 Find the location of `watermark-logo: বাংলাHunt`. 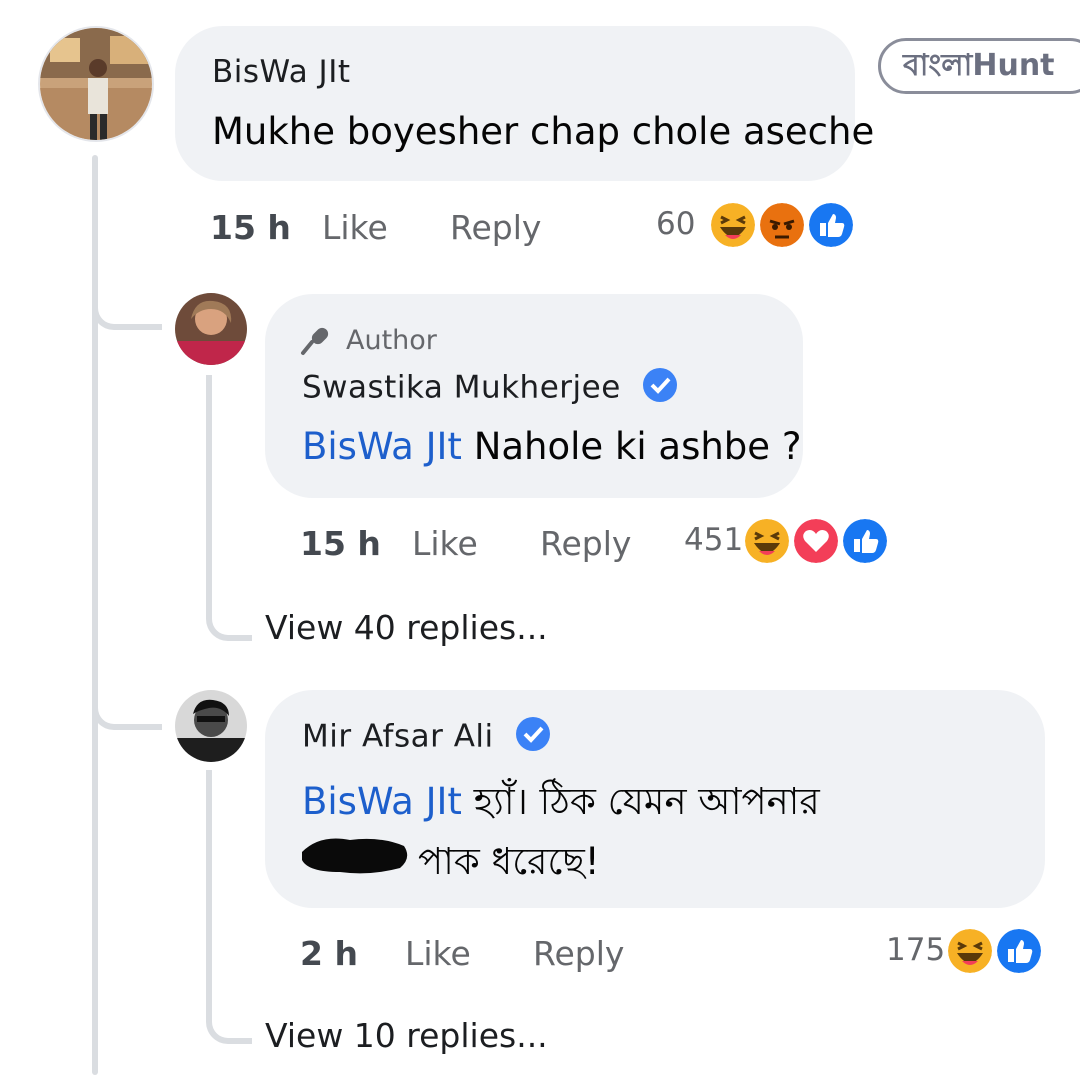

watermark-logo: বাংলাHunt is located at coordinates (979, 66).